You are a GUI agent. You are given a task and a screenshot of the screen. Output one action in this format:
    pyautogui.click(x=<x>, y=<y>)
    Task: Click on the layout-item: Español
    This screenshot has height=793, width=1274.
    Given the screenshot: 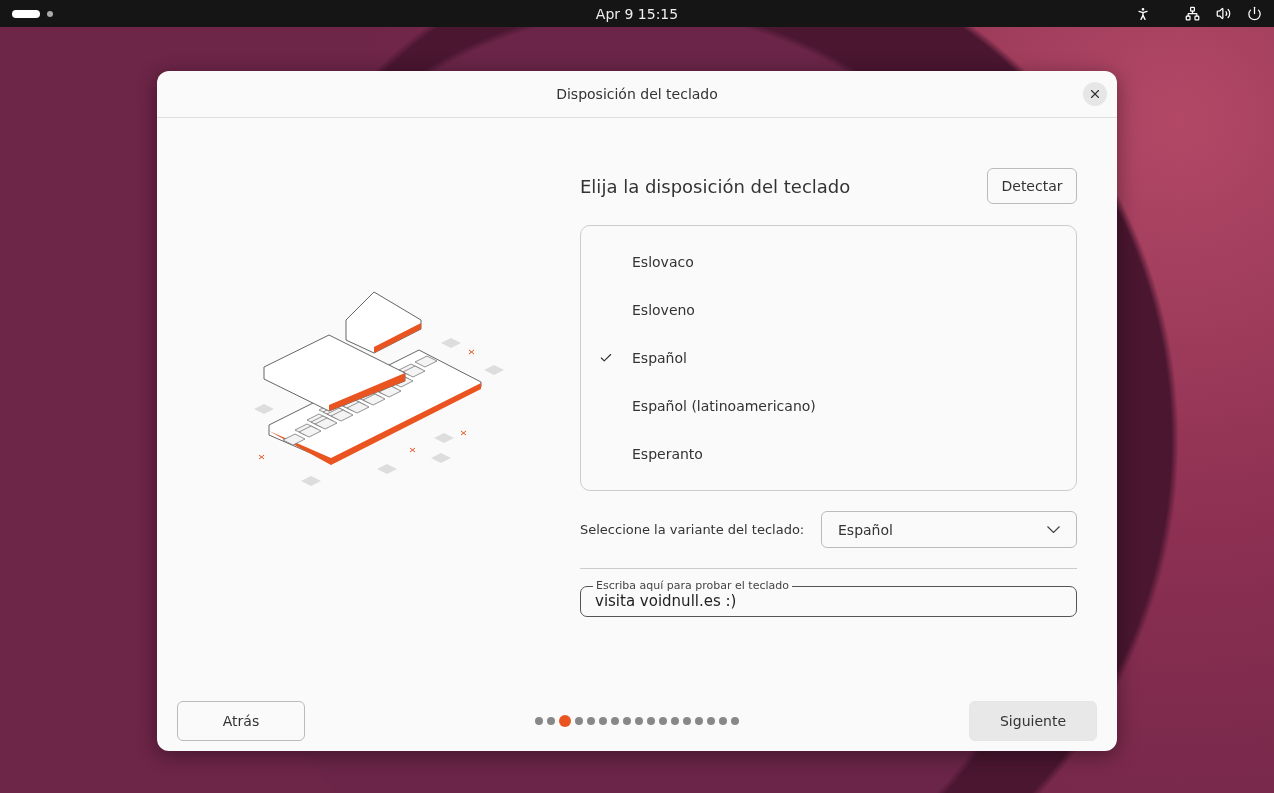 What is the action you would take?
    pyautogui.click(x=828, y=358)
    